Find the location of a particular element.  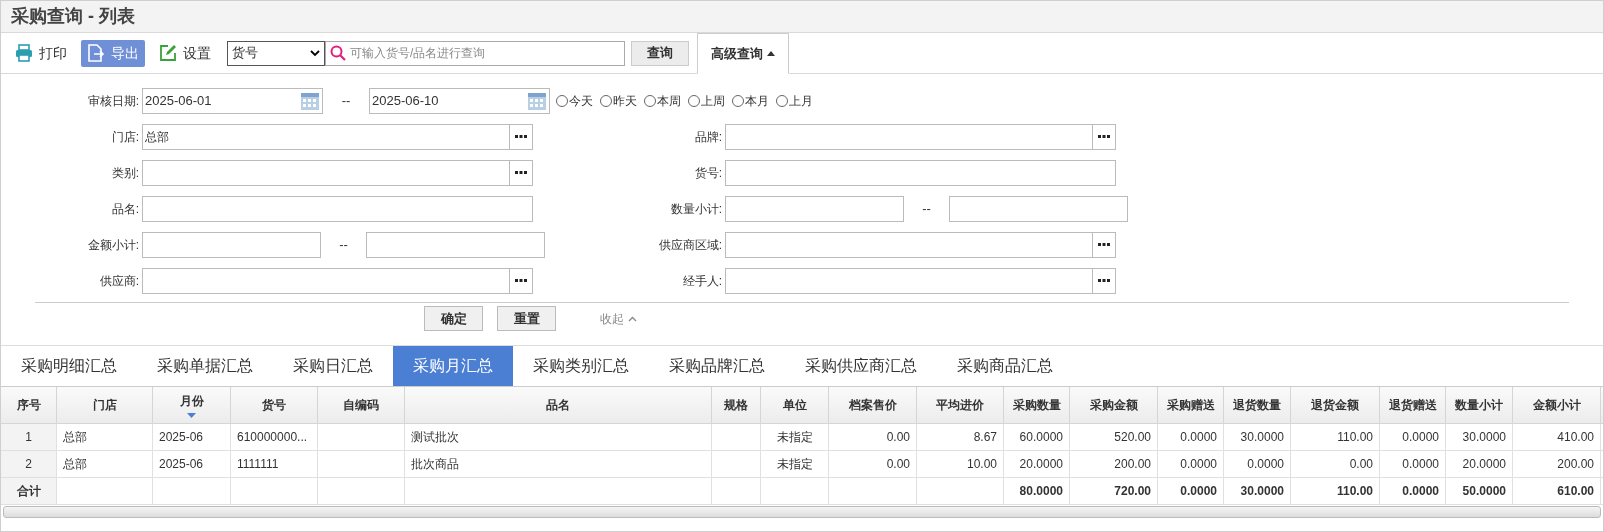

table-cell: 200.00 is located at coordinates (1114, 464).